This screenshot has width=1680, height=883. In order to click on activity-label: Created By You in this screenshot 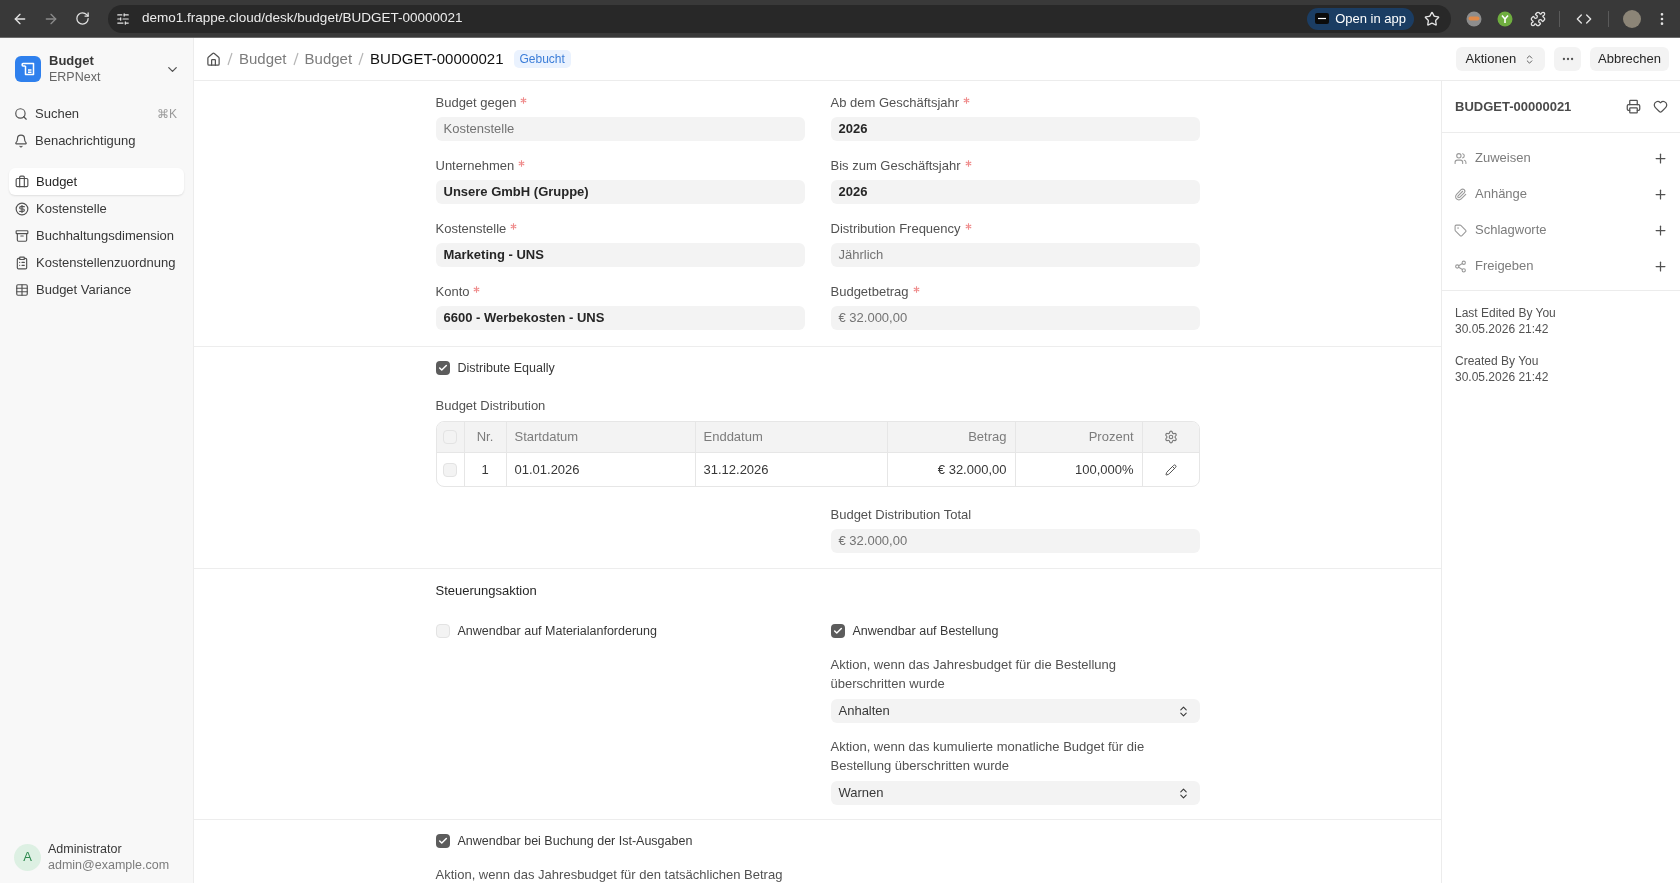, I will do `click(1497, 361)`.